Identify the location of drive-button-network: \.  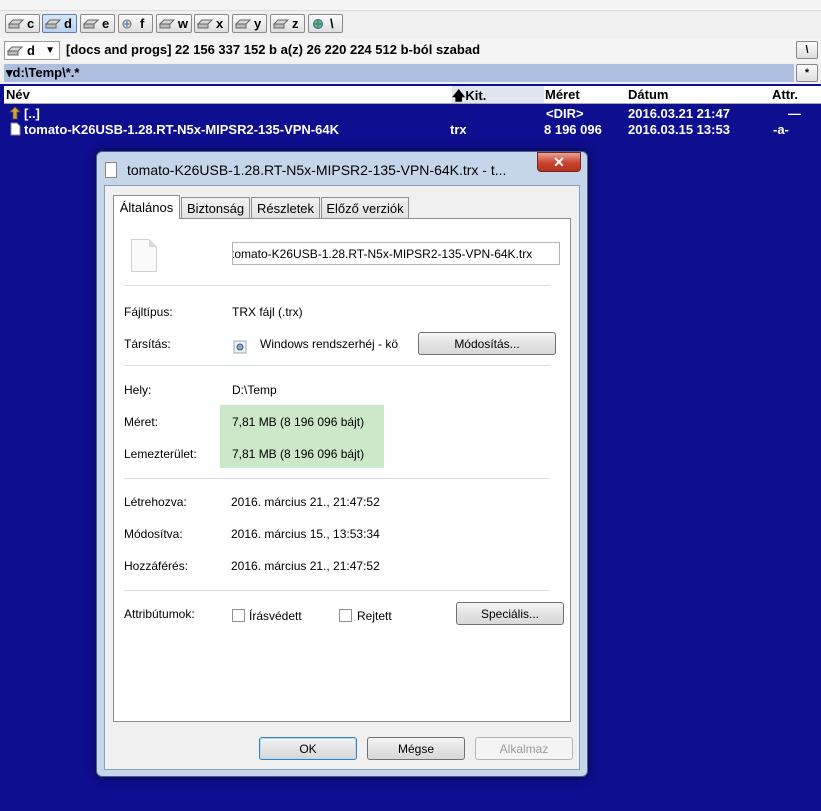
(325, 23).